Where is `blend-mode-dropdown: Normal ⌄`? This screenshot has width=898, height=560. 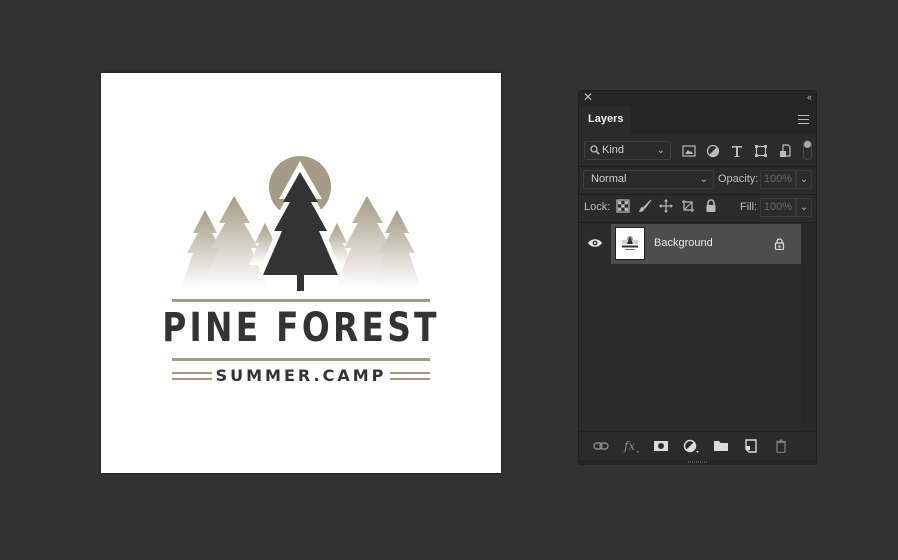 blend-mode-dropdown: Normal ⌄ is located at coordinates (648, 179).